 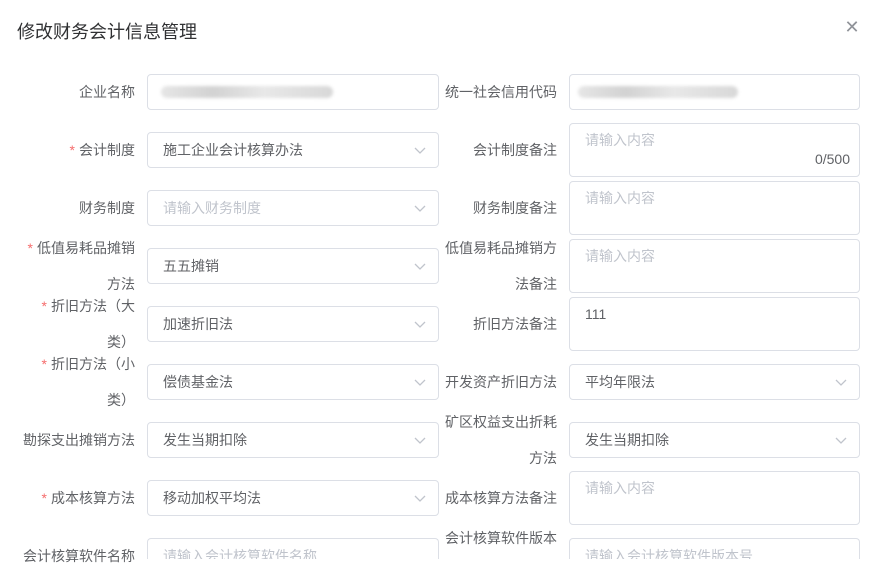 What do you see at coordinates (293, 382) in the screenshot?
I see `depreciation-minor-select: 偿债基金法` at bounding box center [293, 382].